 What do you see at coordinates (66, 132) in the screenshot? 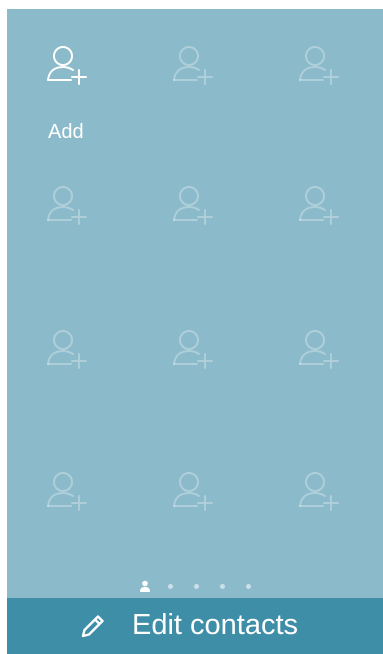
I see `add-label: Add` at bounding box center [66, 132].